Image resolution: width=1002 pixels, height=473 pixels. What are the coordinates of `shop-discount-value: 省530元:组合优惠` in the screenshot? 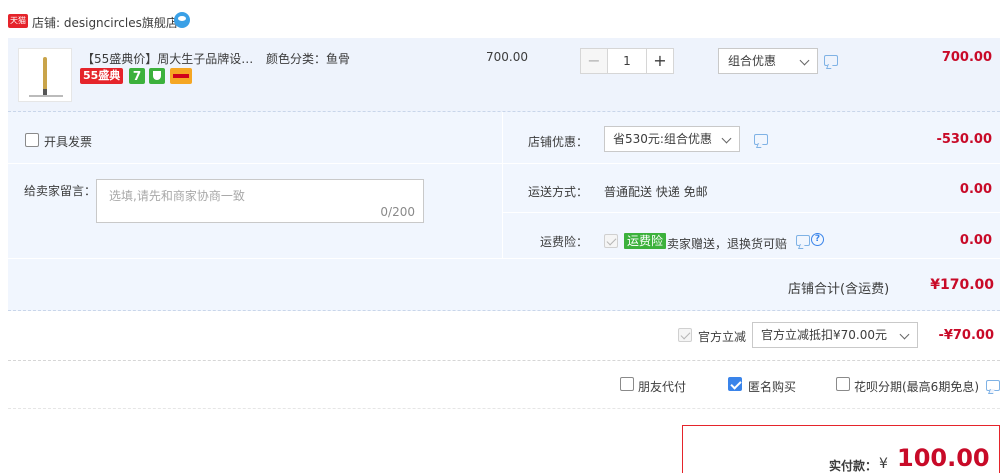 It's located at (662, 139).